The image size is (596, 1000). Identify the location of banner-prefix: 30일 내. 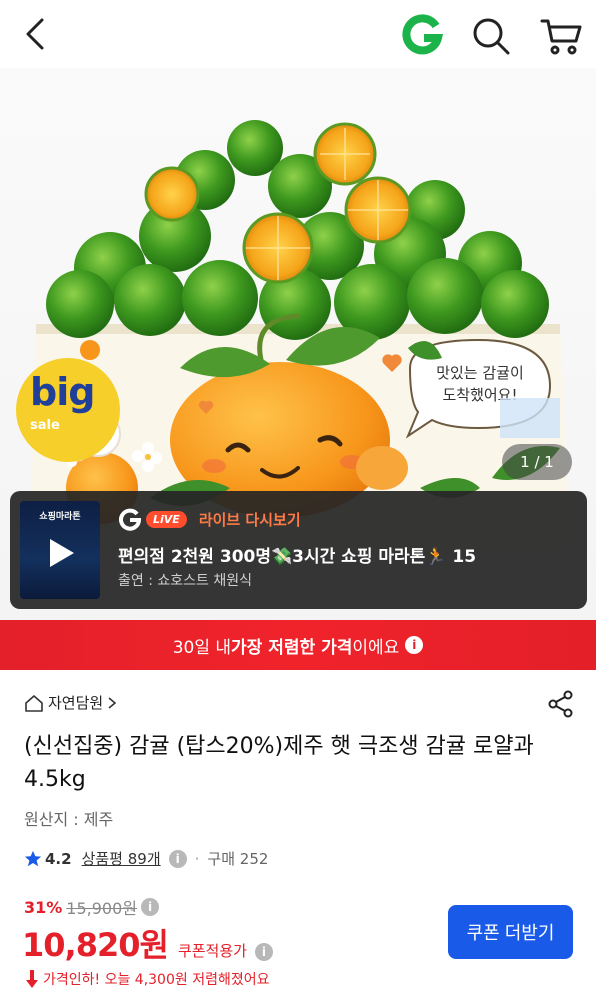
(202, 647).